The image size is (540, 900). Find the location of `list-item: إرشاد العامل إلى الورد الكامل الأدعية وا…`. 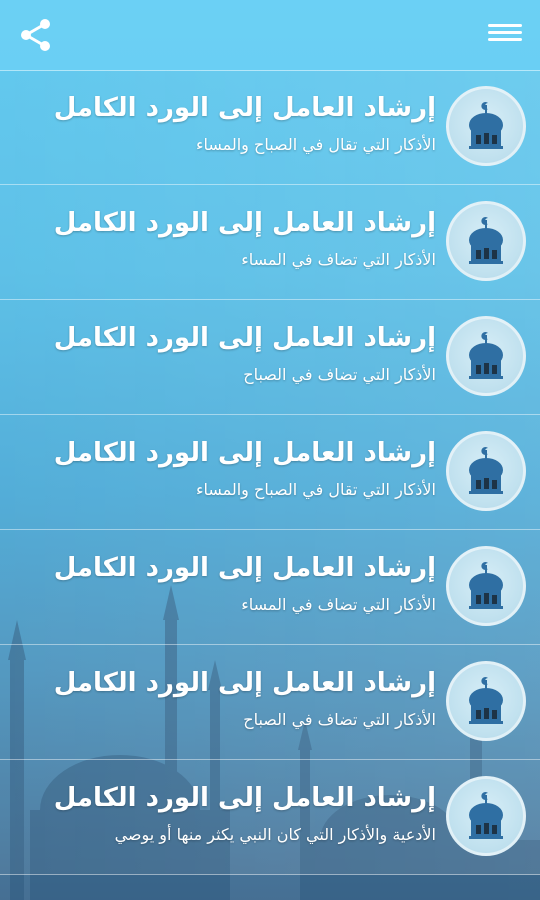

list-item: إرشاد العامل إلى الورد الكامل الأدعية وا… is located at coordinates (270, 817).